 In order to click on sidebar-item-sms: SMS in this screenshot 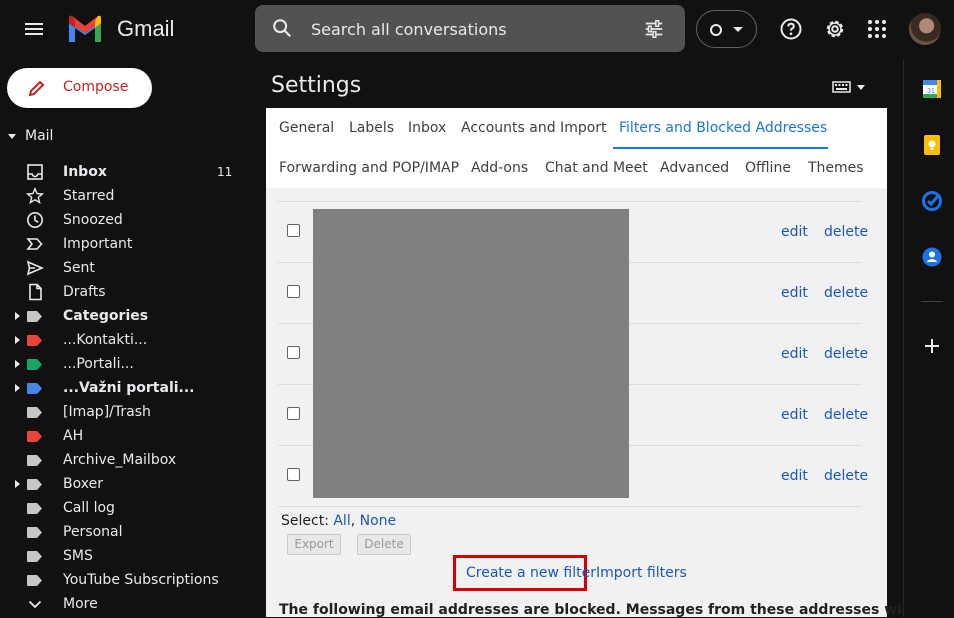, I will do `click(125, 556)`.